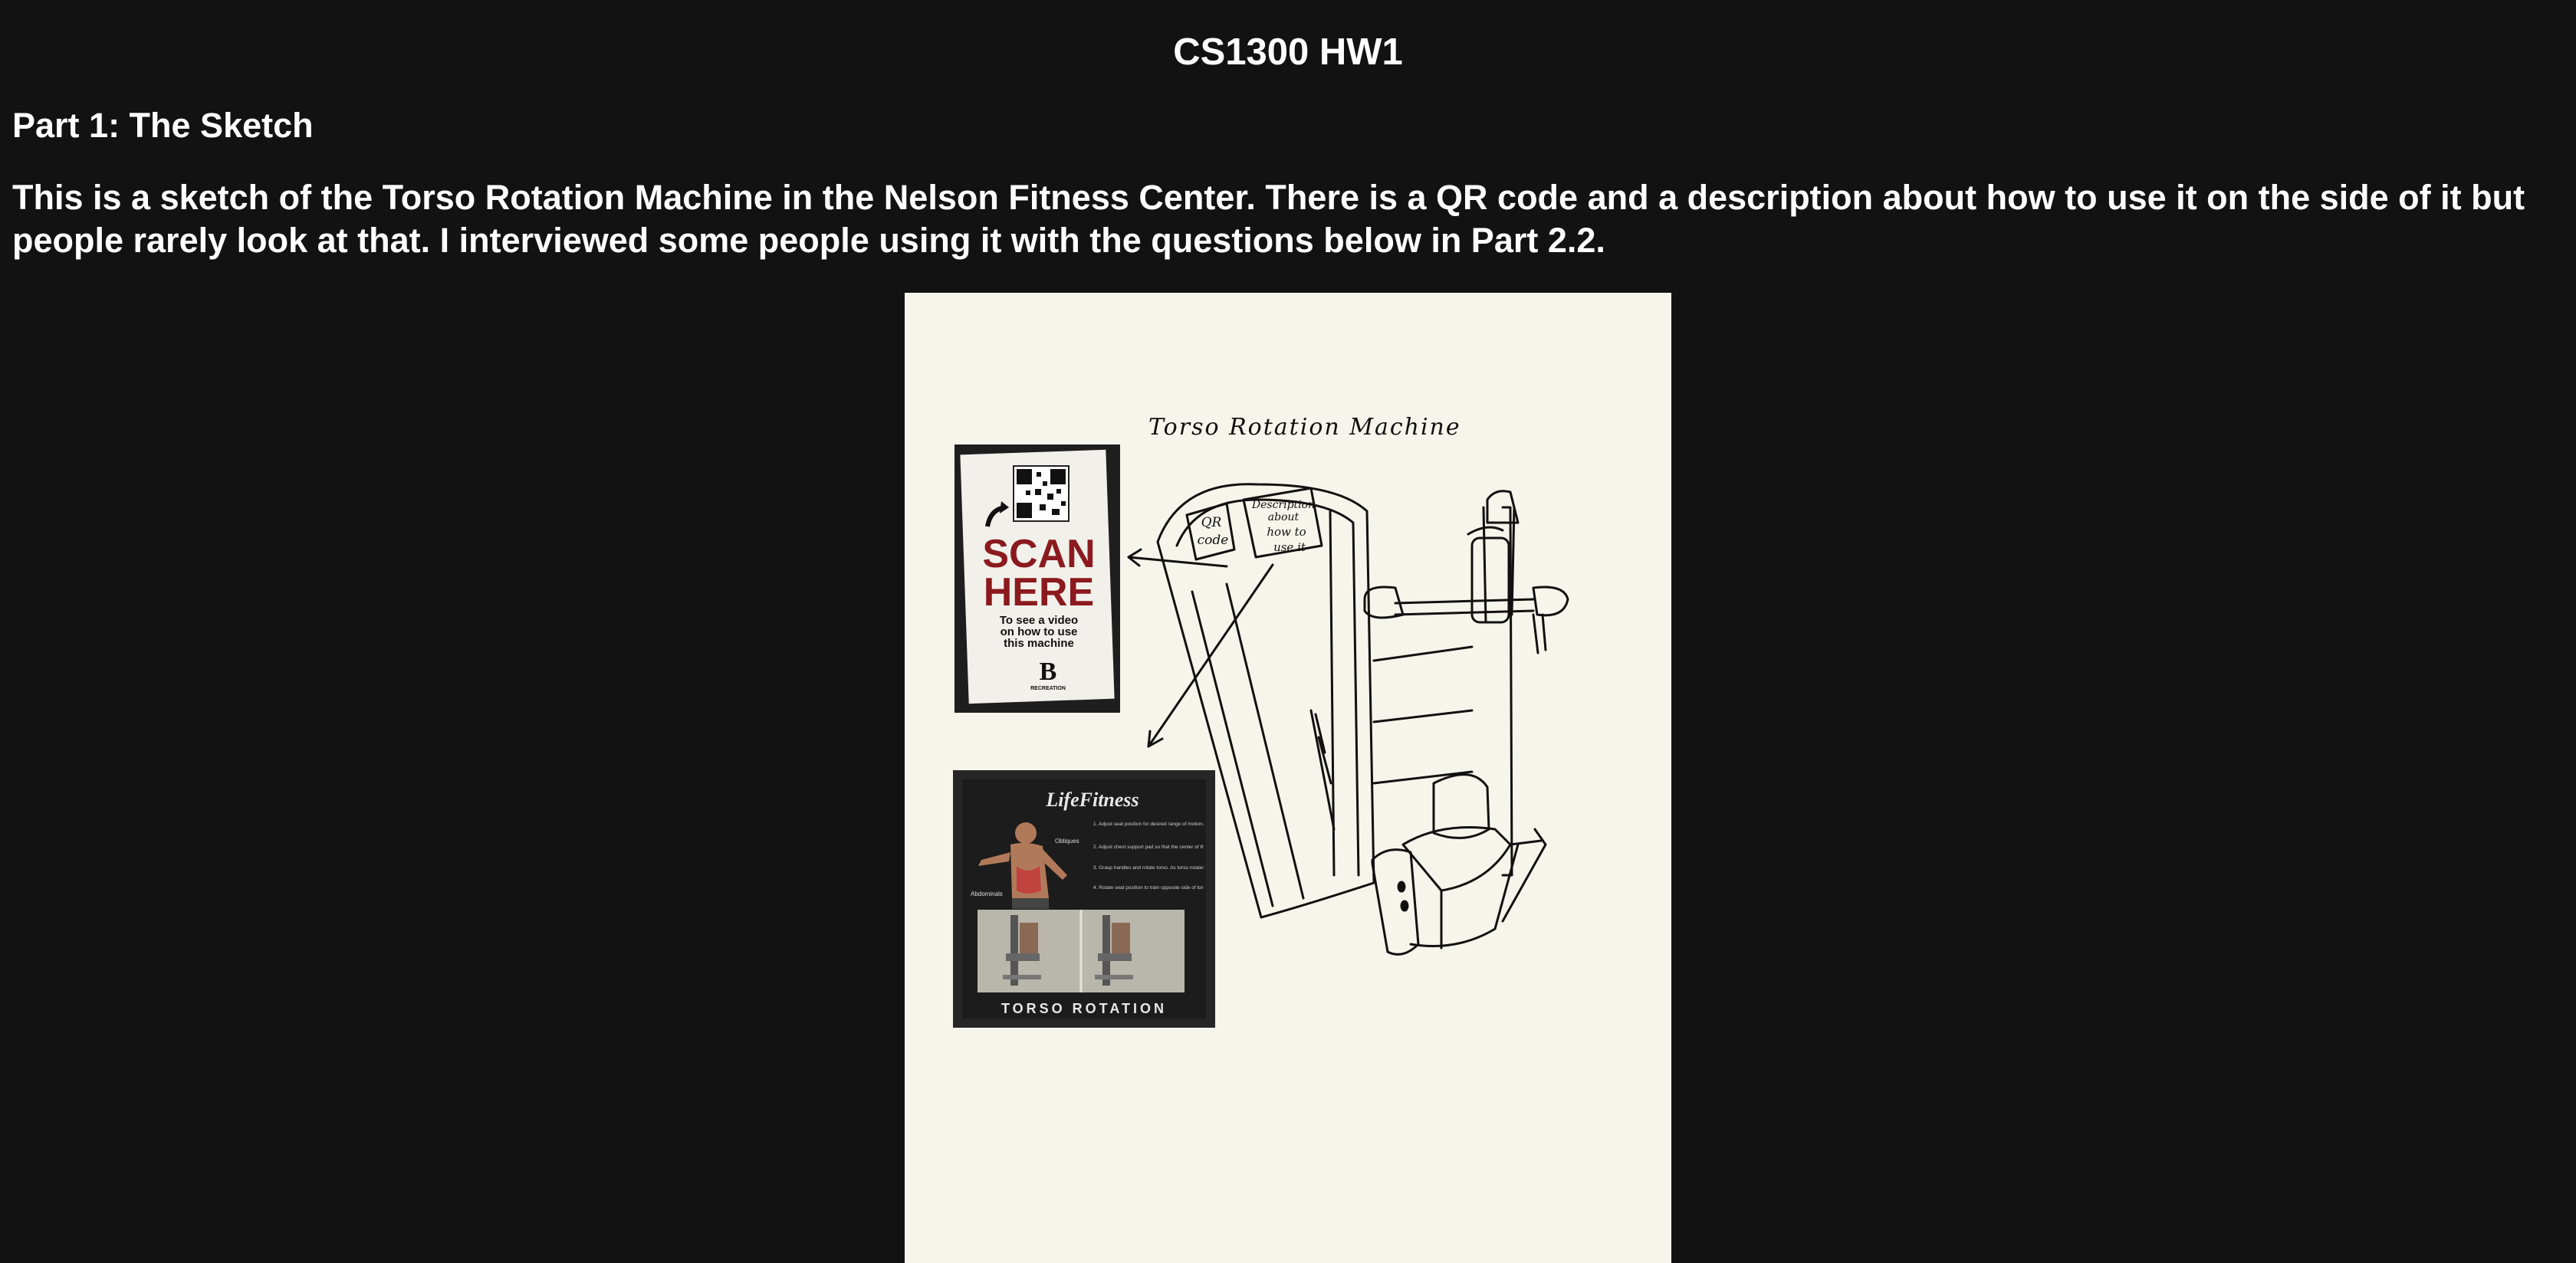 The width and height of the screenshot is (2576, 1263). I want to click on muscle-label-abdominals: Abdominals, so click(987, 894).